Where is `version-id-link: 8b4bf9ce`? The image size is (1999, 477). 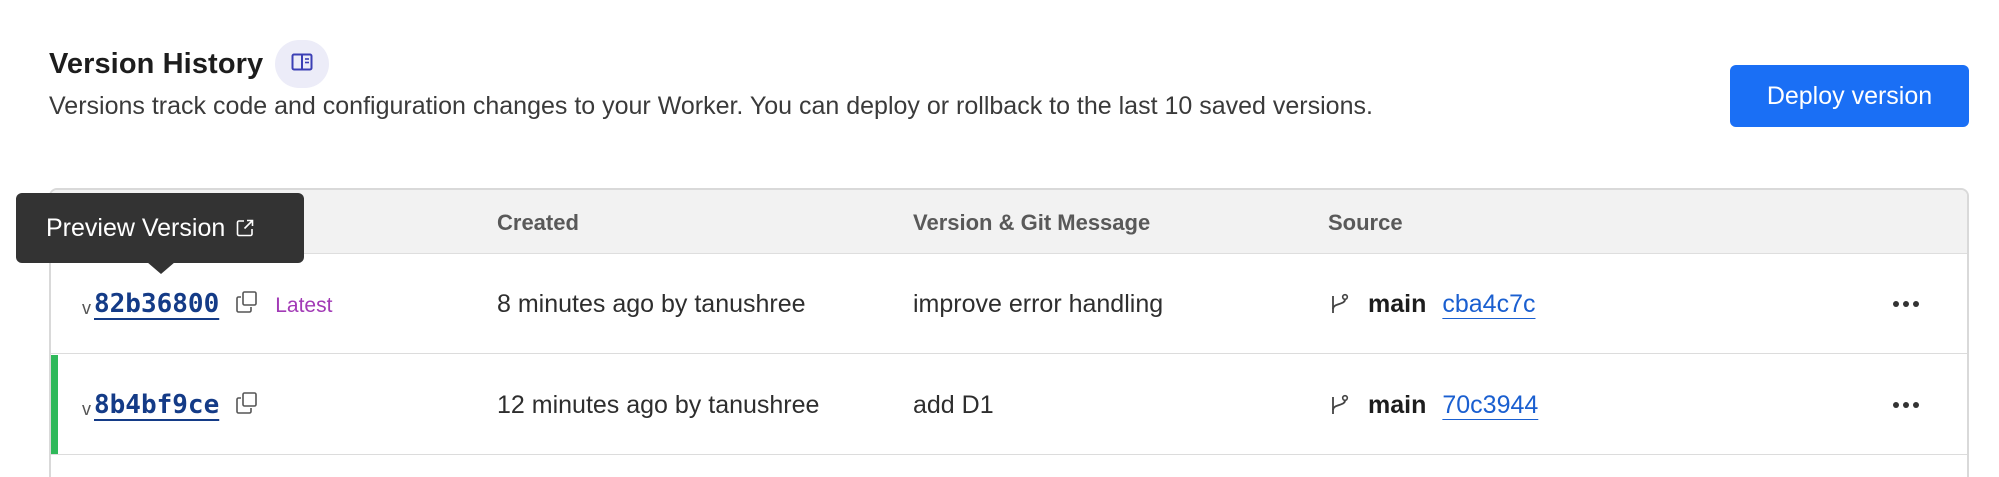 version-id-link: 8b4bf9ce is located at coordinates (156, 405).